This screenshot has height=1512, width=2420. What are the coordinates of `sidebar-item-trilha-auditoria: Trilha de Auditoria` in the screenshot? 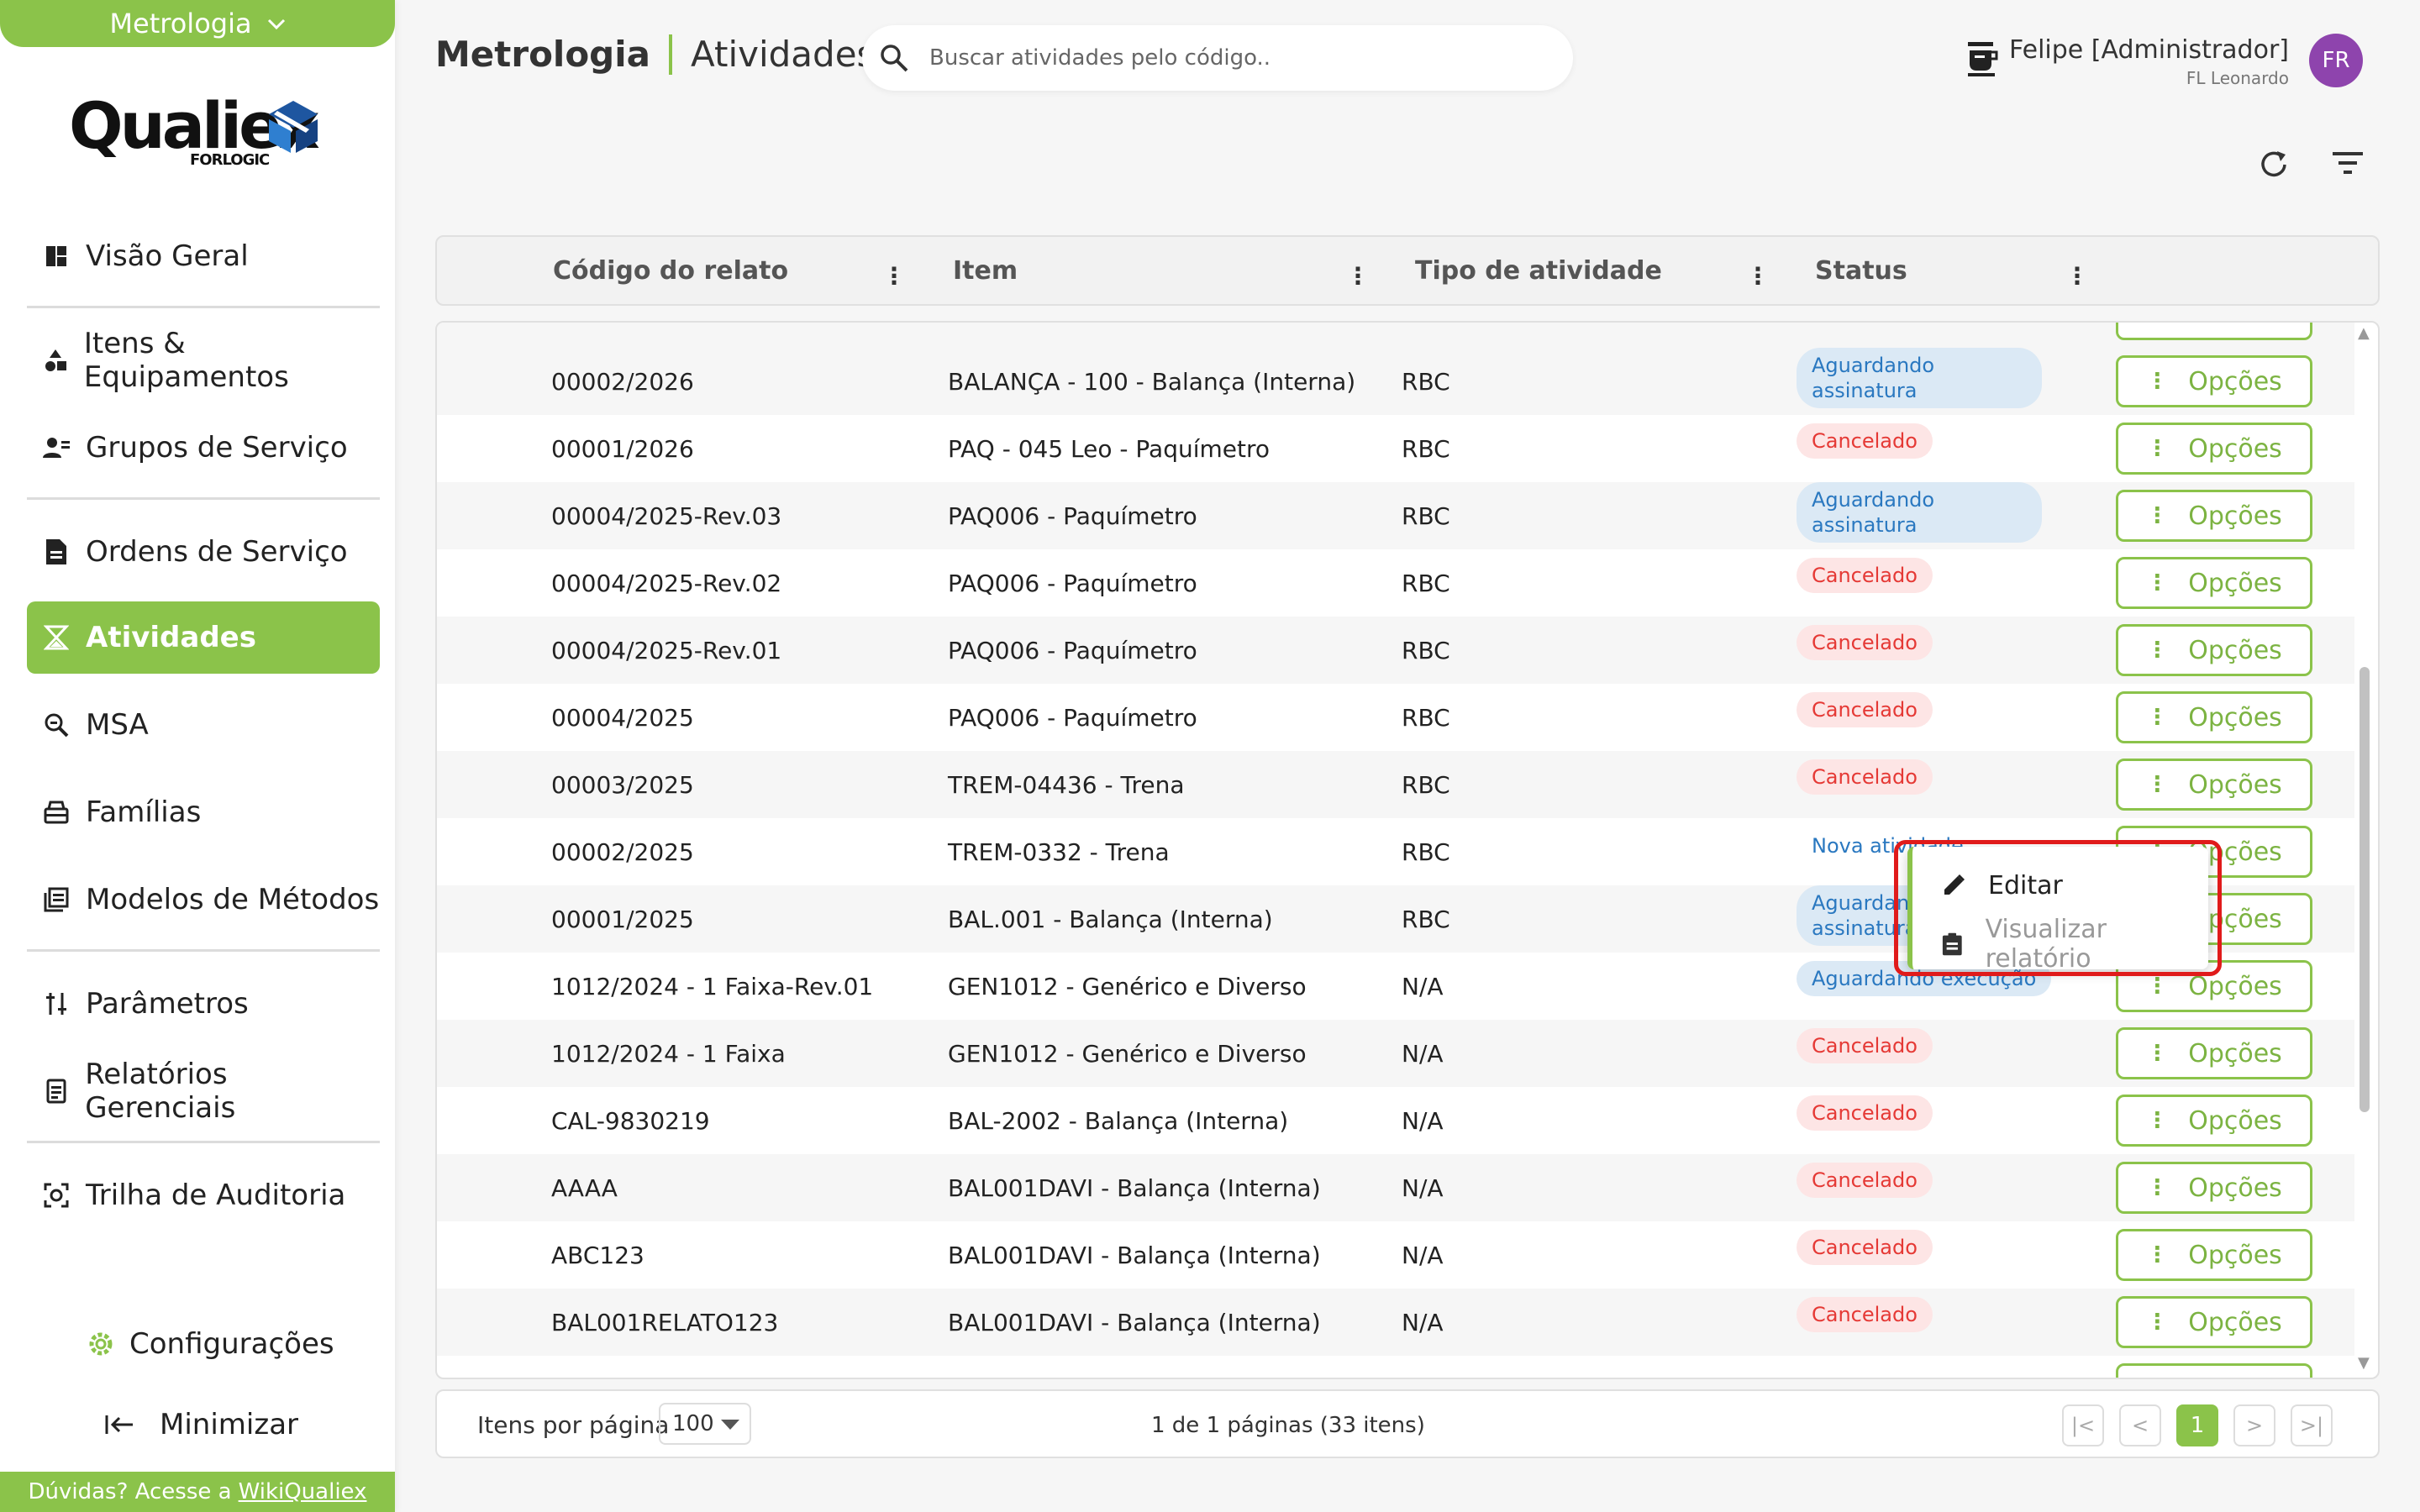 It's located at (203, 1195).